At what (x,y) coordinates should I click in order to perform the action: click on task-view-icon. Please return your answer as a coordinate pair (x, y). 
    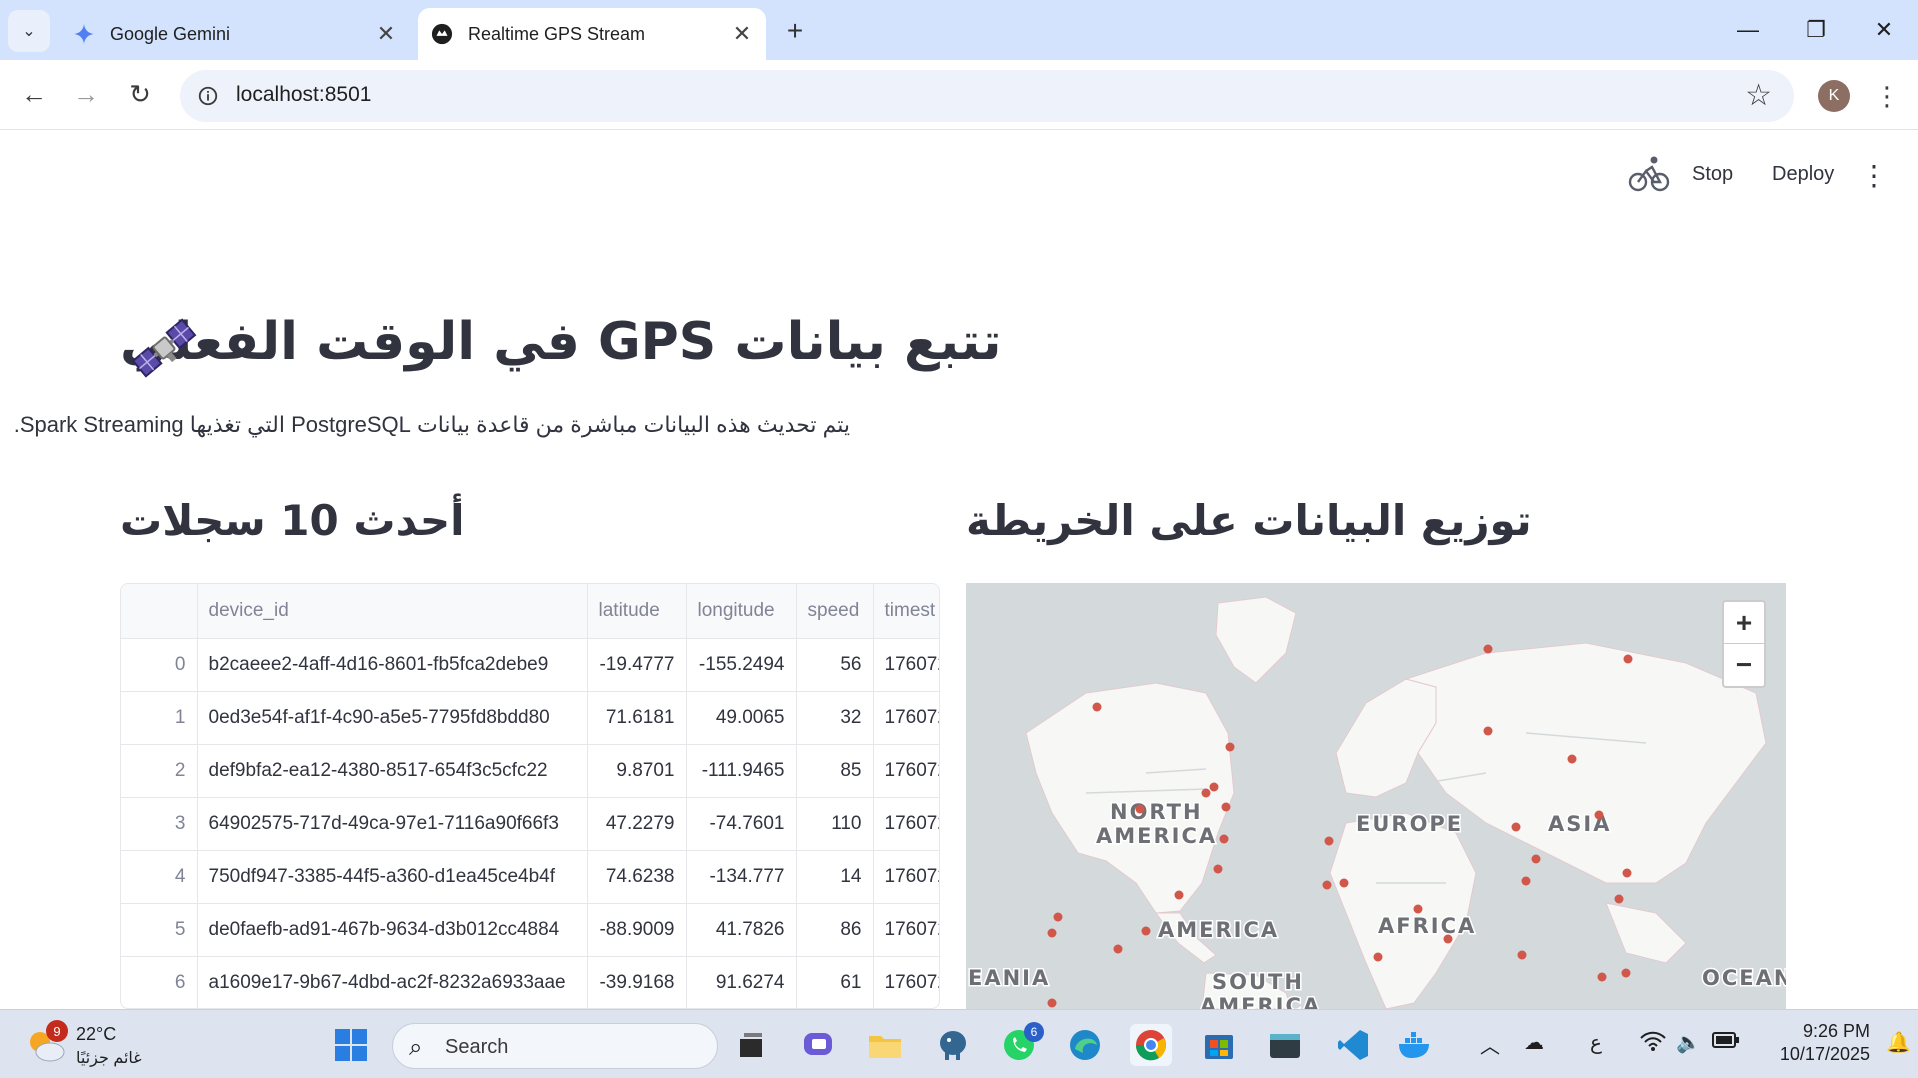
    Looking at the image, I should click on (751, 1045).